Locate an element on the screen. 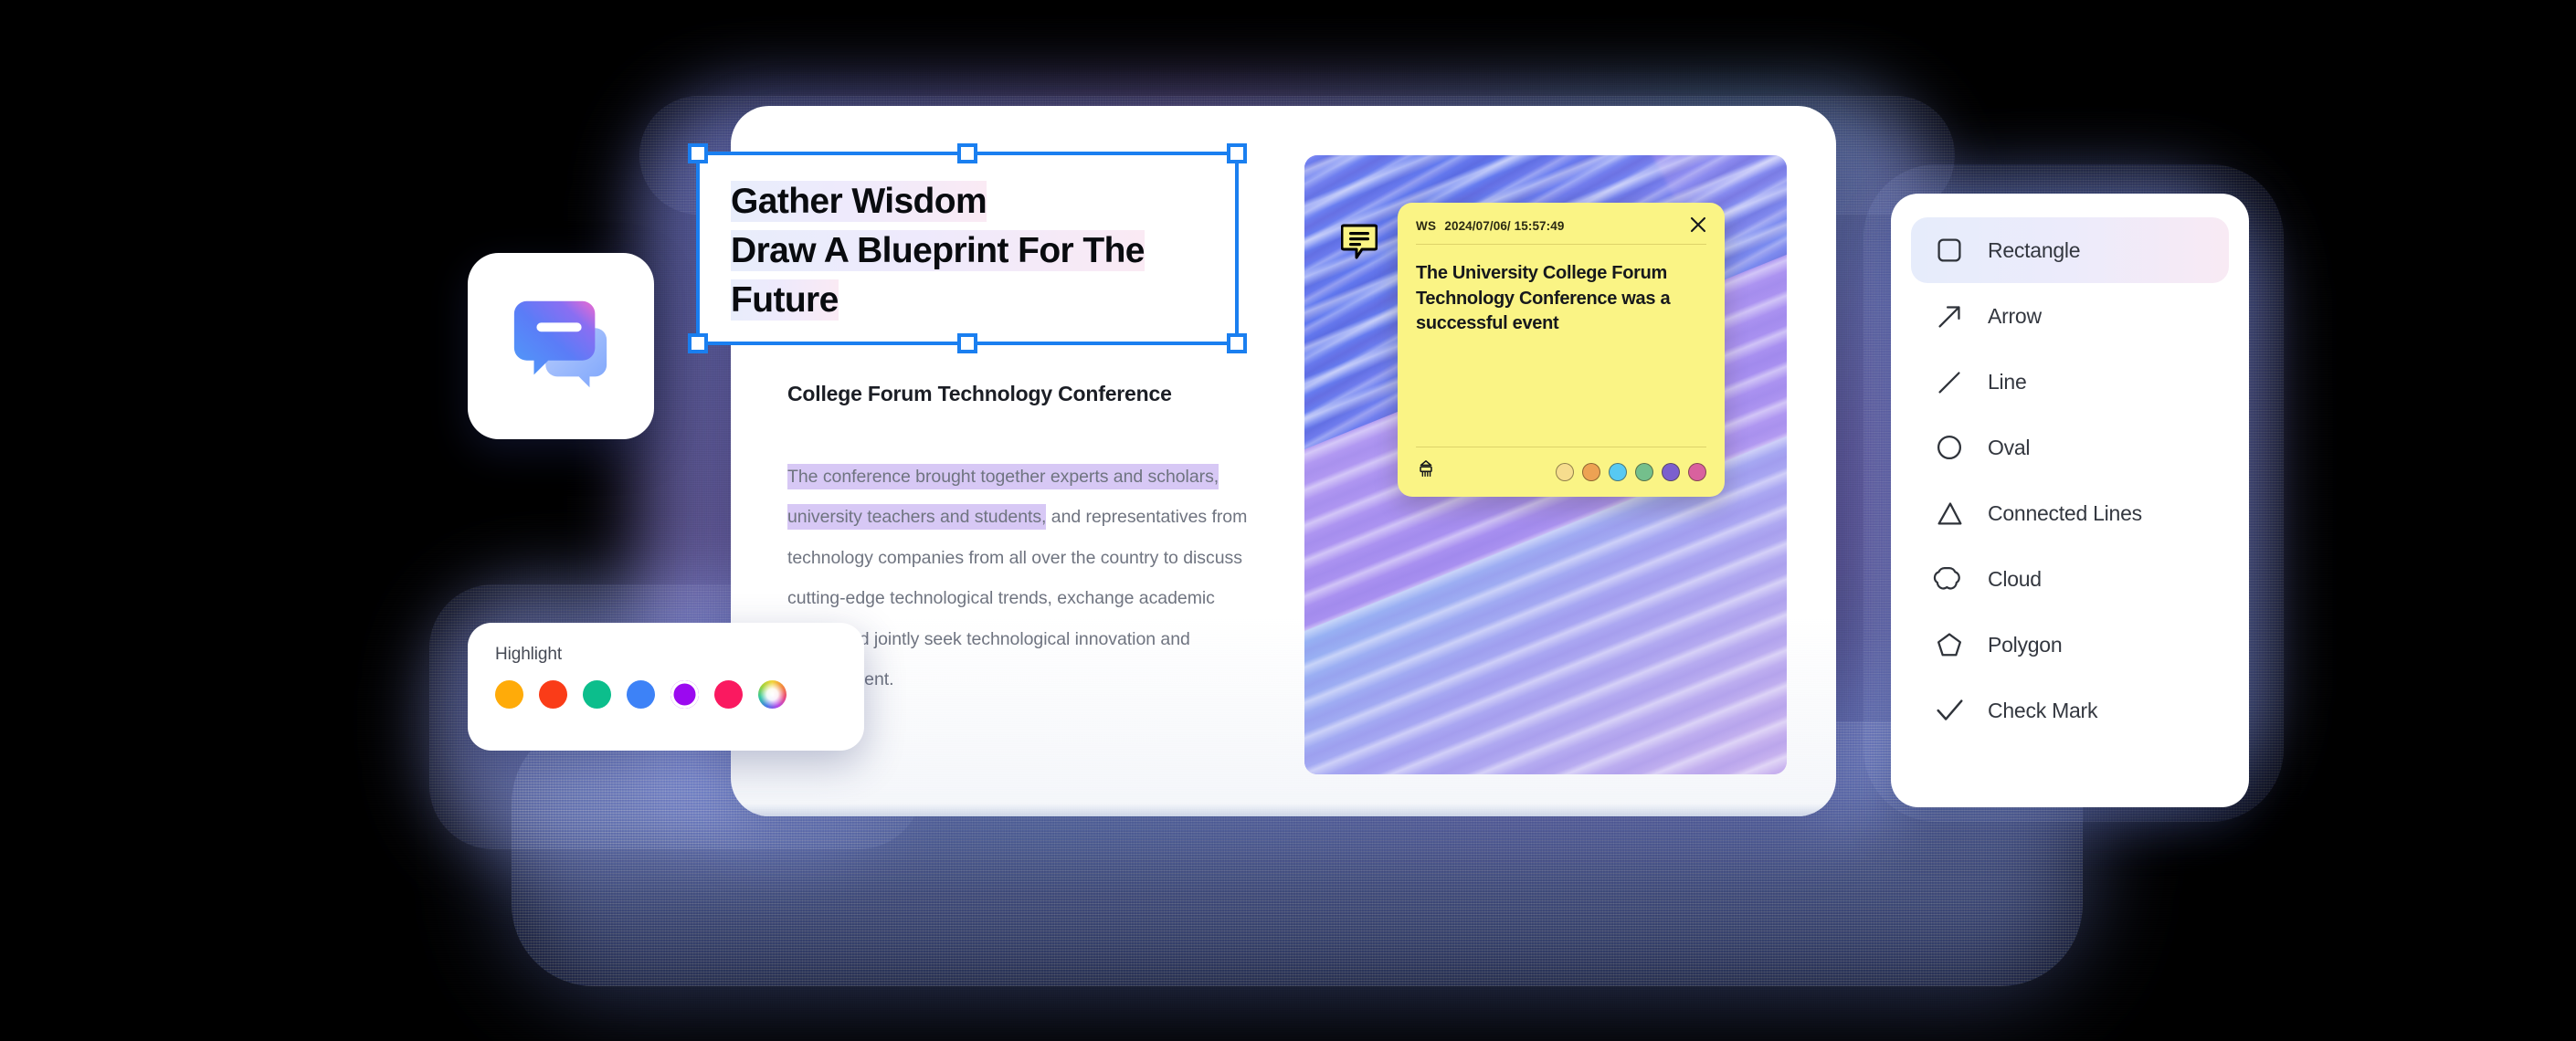 The image size is (2576, 1041). close-icon is located at coordinates (1698, 225).